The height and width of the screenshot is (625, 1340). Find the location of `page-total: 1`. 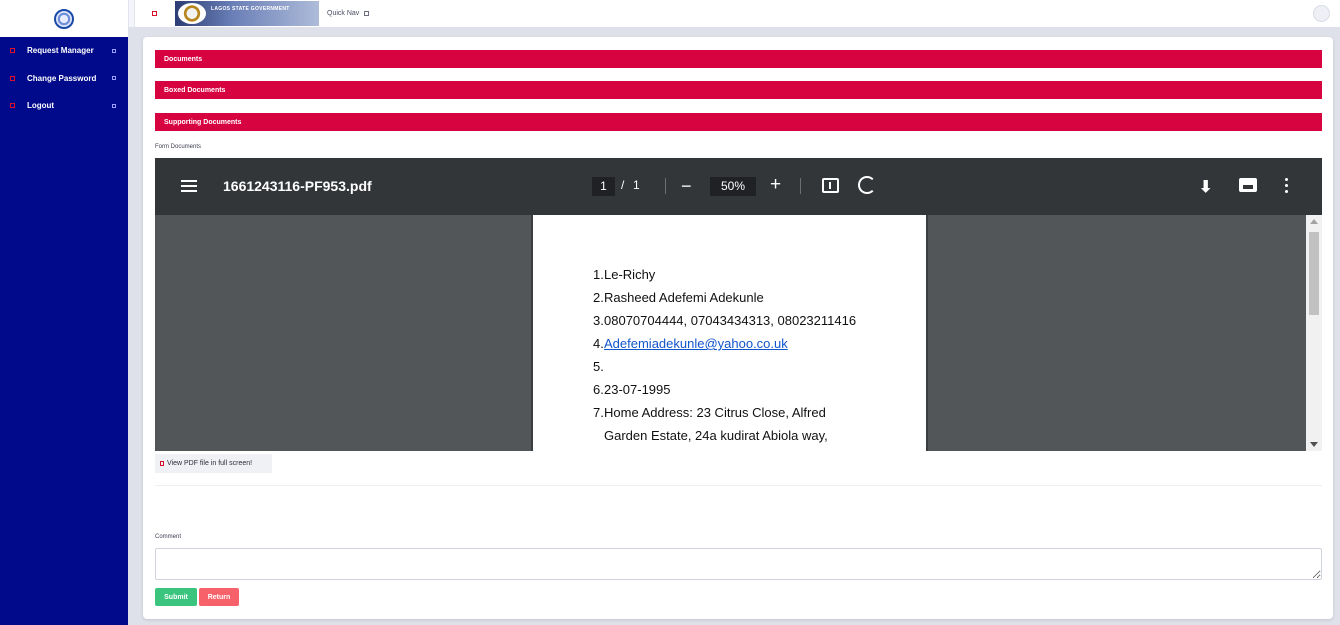

page-total: 1 is located at coordinates (636, 185).